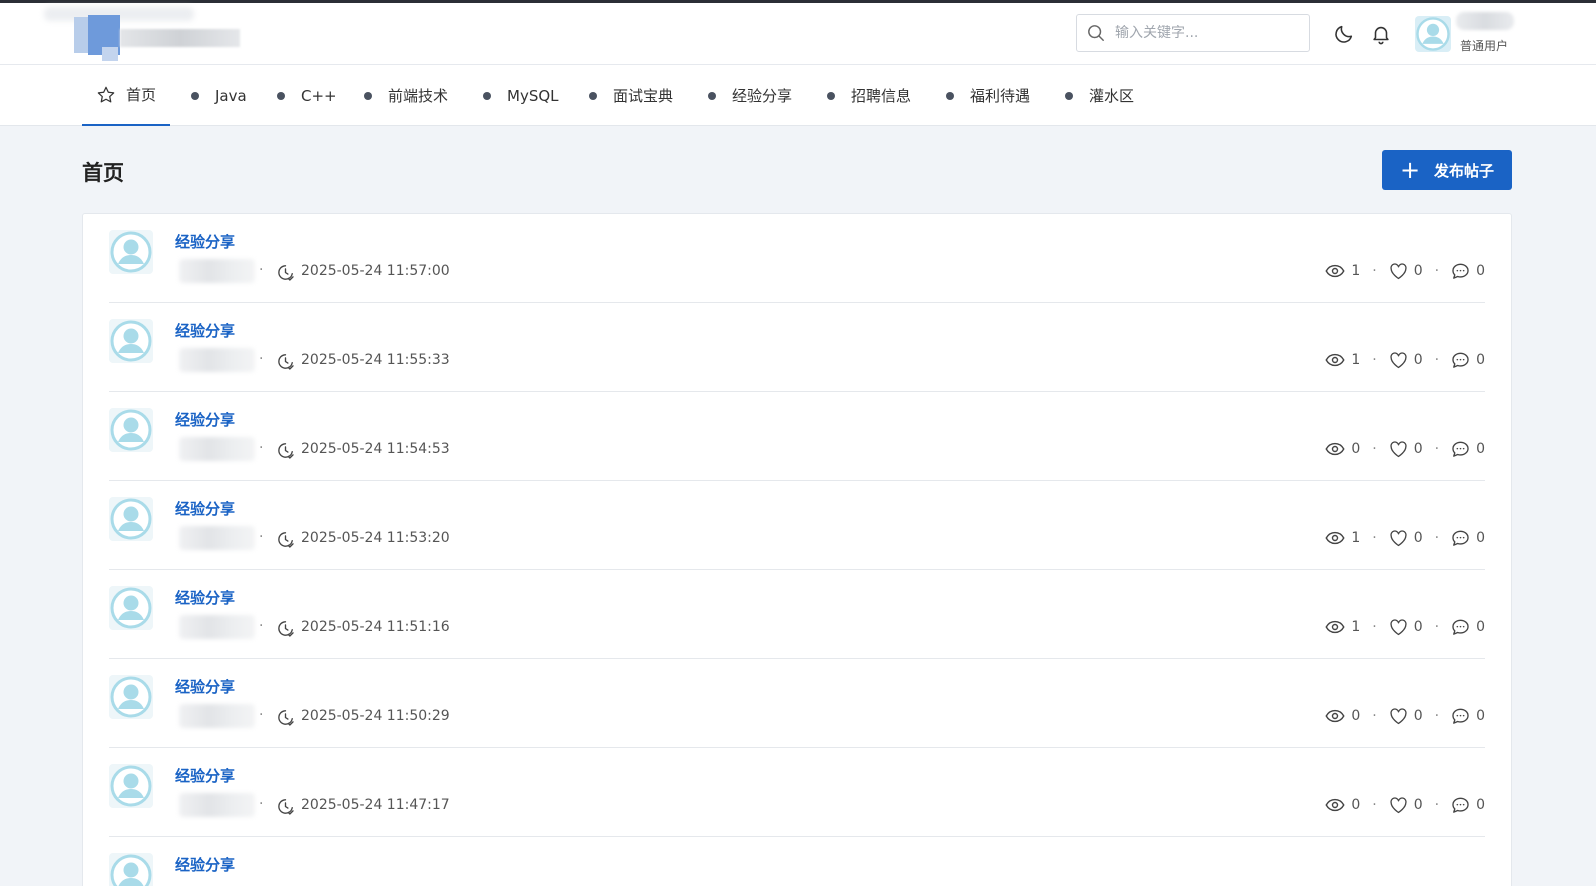  I want to click on nav-item-interview: 面试宝典, so click(631, 95).